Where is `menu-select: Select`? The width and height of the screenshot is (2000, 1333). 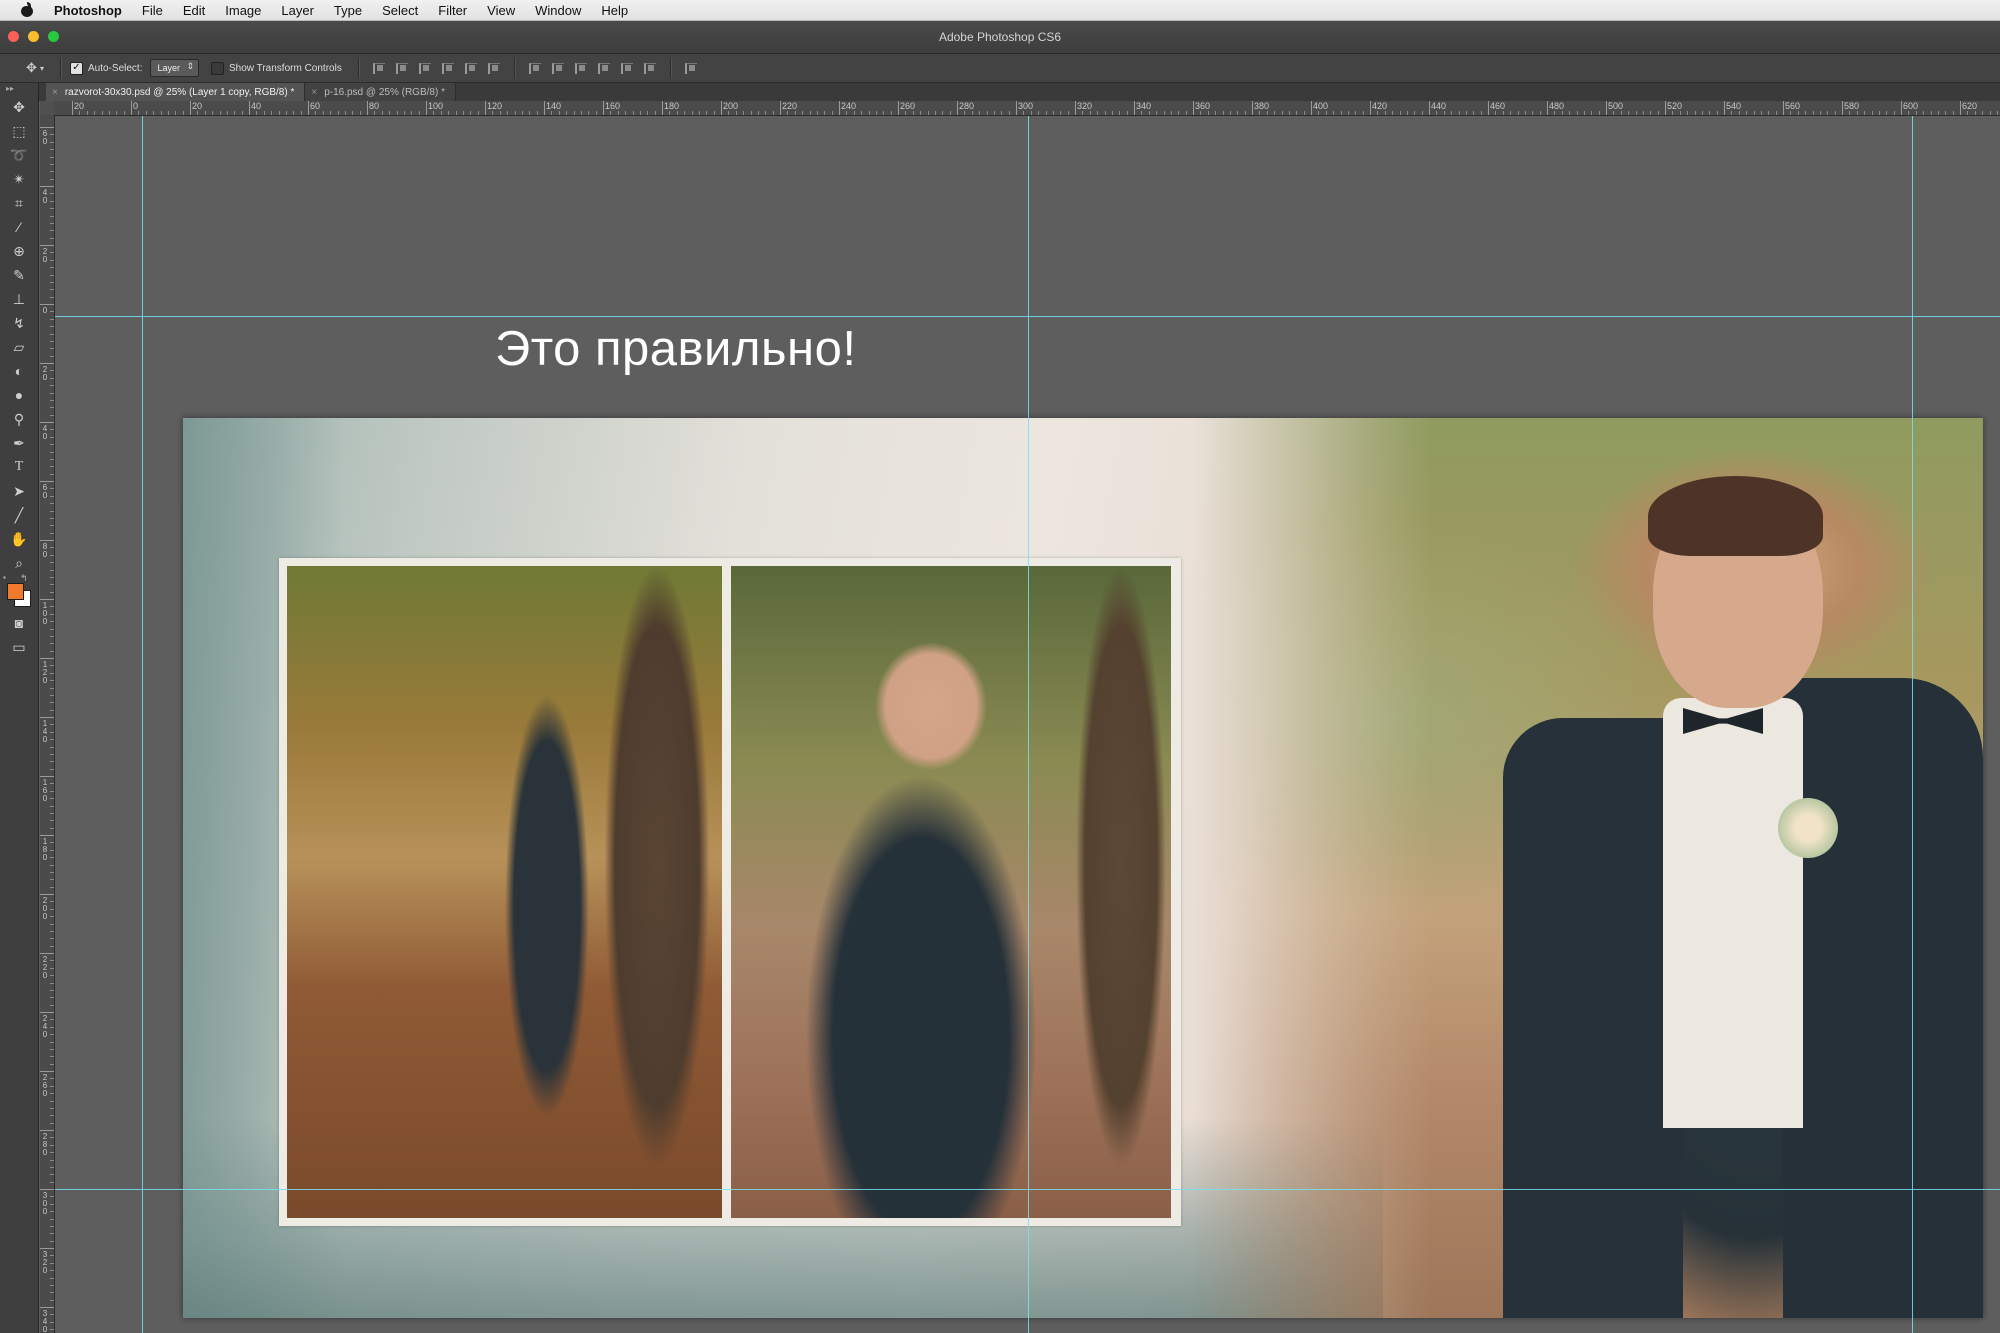 menu-select: Select is located at coordinates (400, 10).